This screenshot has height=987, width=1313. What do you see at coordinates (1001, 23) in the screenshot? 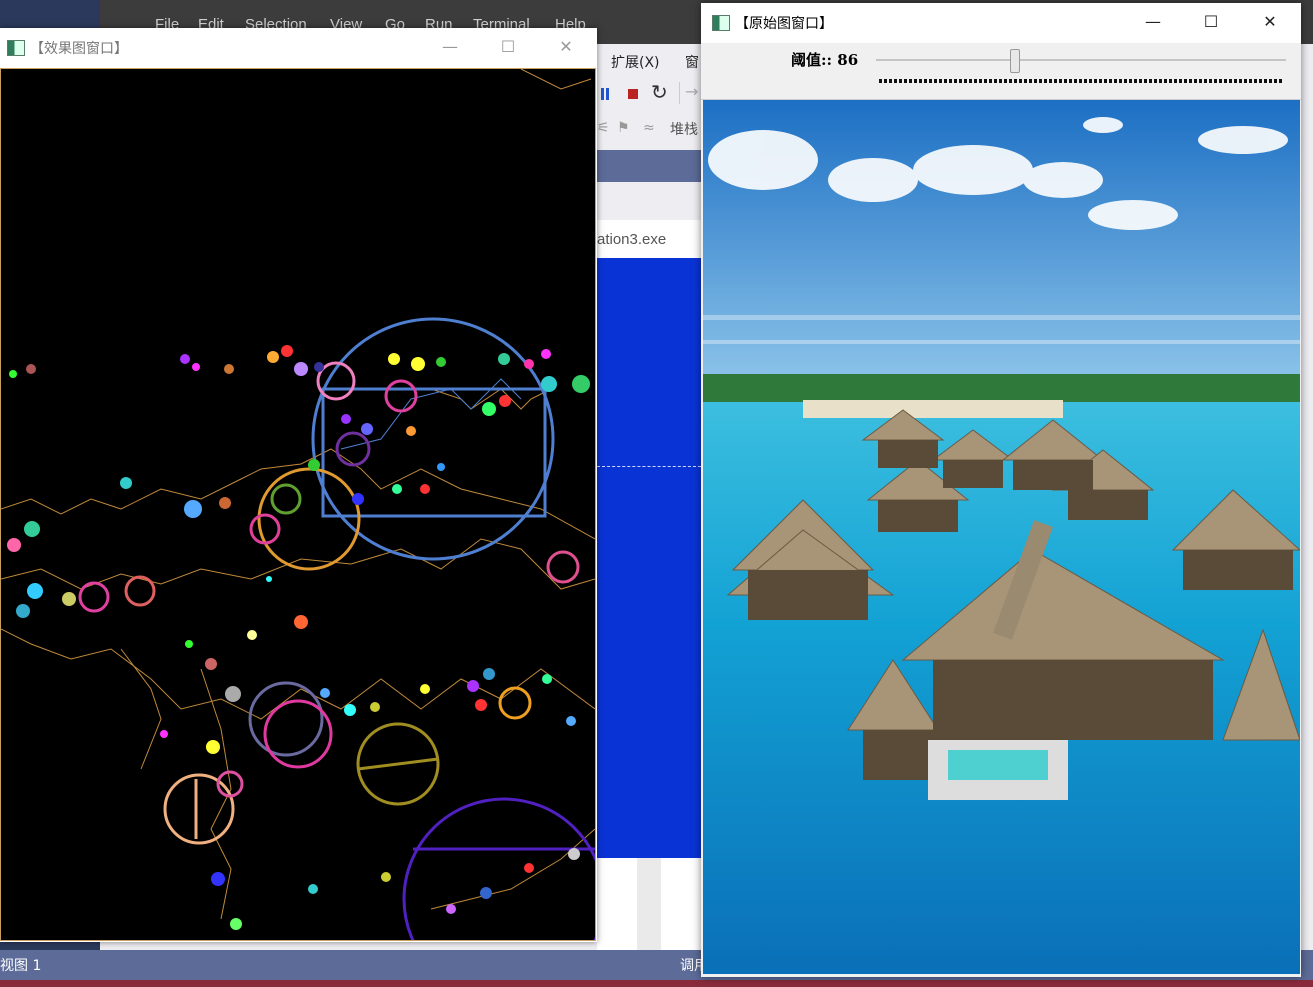
I see `original-titlebar: 【原始图窗口】 — ☐ ✕` at bounding box center [1001, 23].